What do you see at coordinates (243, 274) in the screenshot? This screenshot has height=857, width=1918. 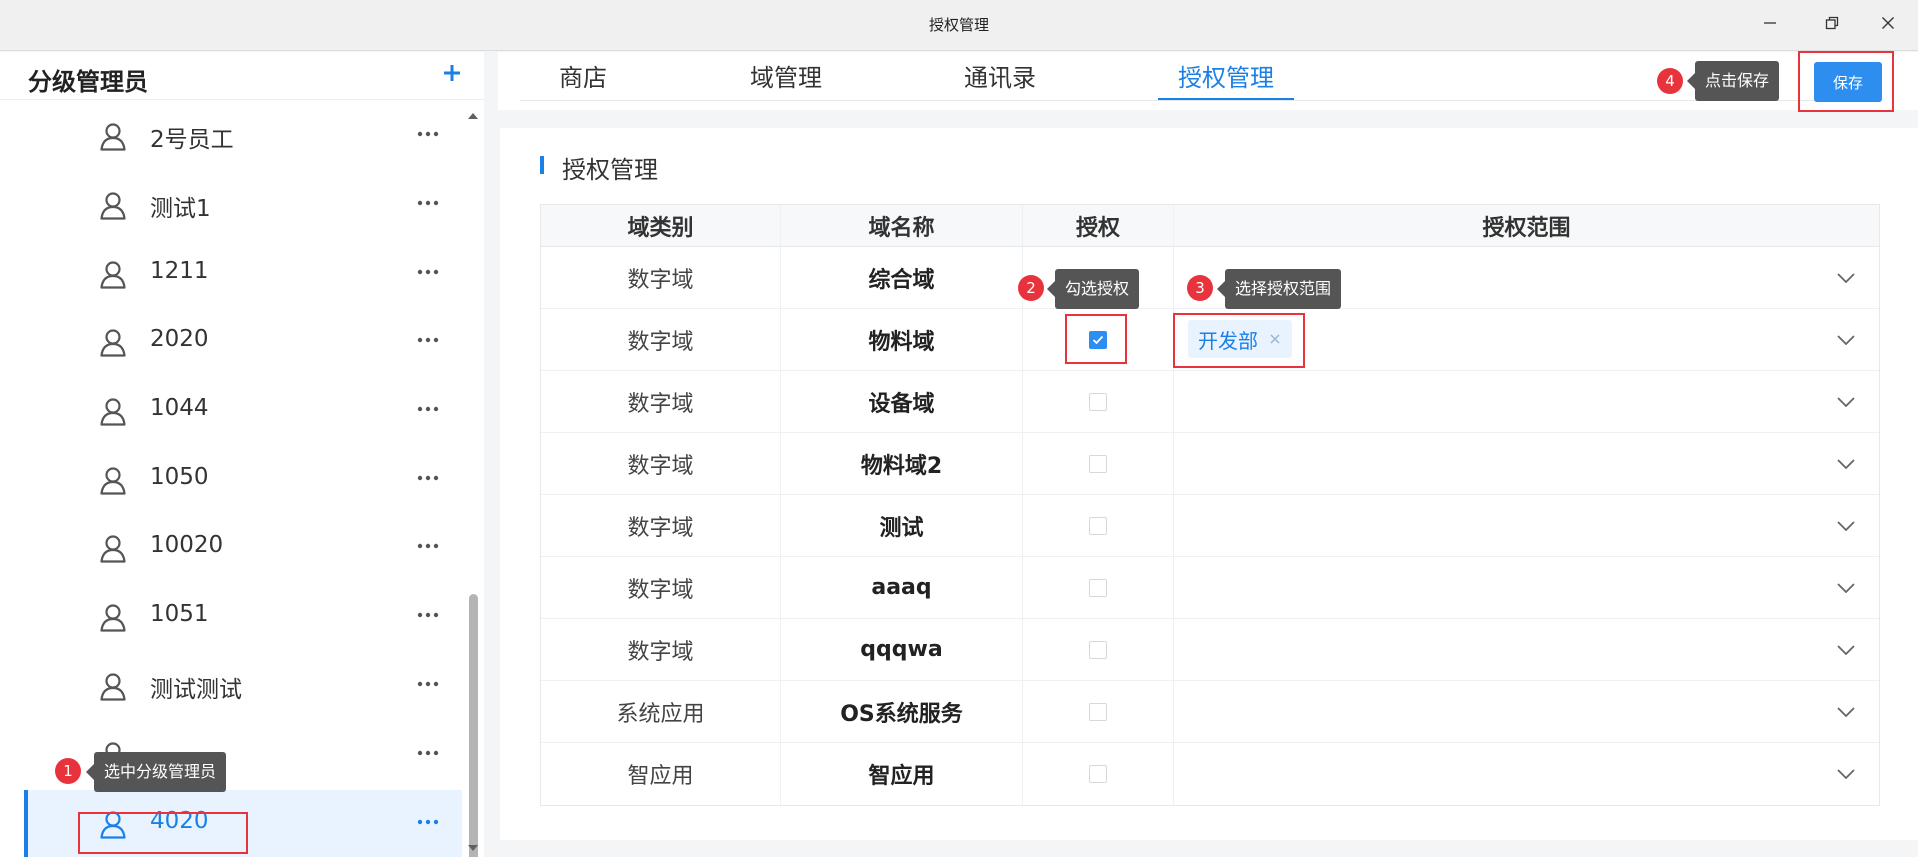 I see `sidebar-item: 1211` at bounding box center [243, 274].